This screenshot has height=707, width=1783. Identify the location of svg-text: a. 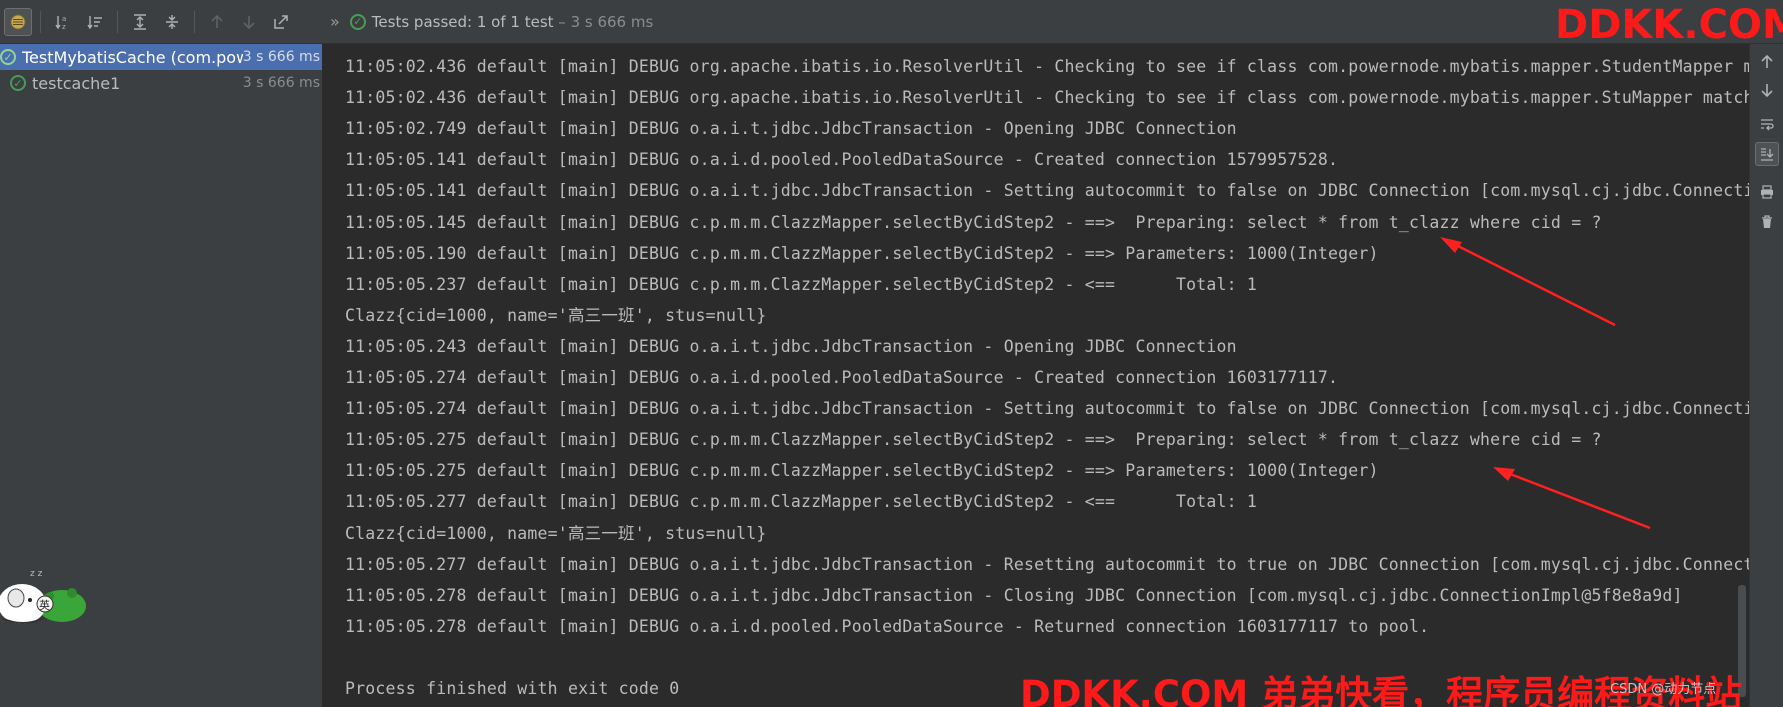
(64, 19).